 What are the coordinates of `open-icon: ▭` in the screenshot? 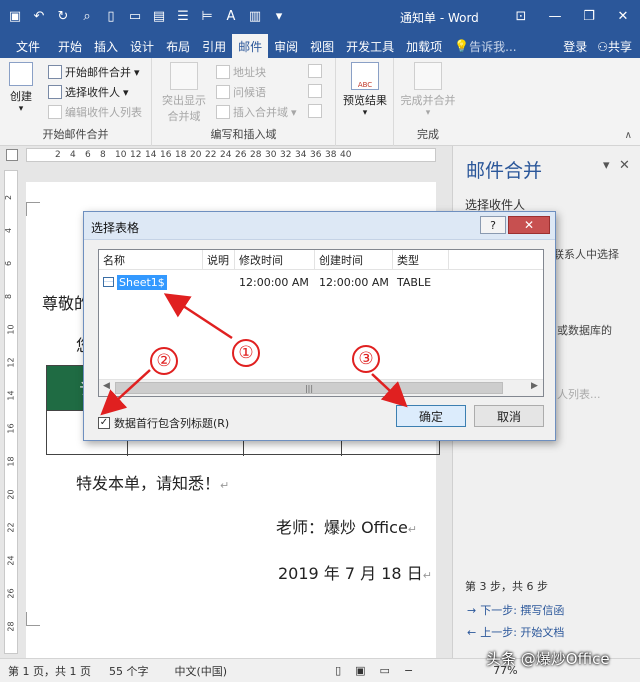 It's located at (135, 16).